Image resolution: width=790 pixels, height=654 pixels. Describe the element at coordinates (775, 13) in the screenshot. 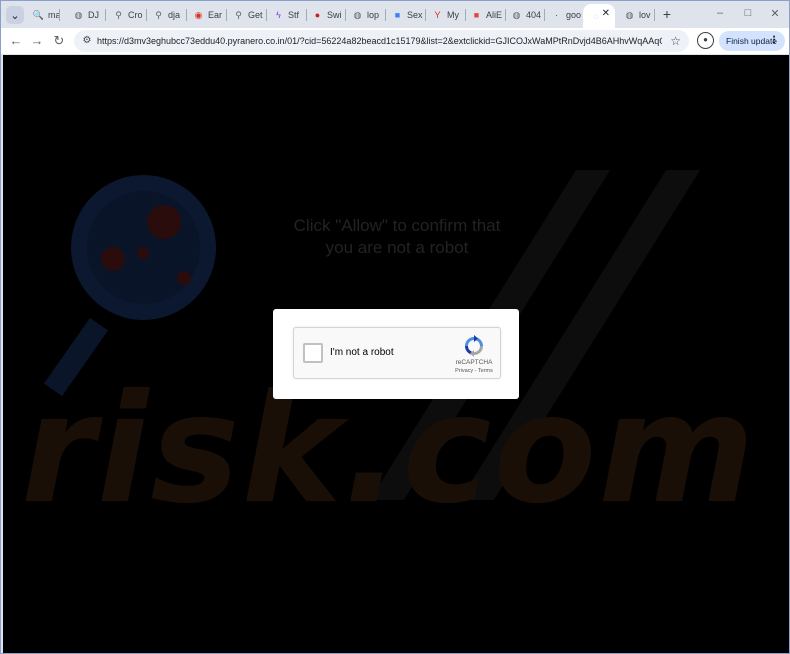

I see `window-close-button: ✕` at that location.